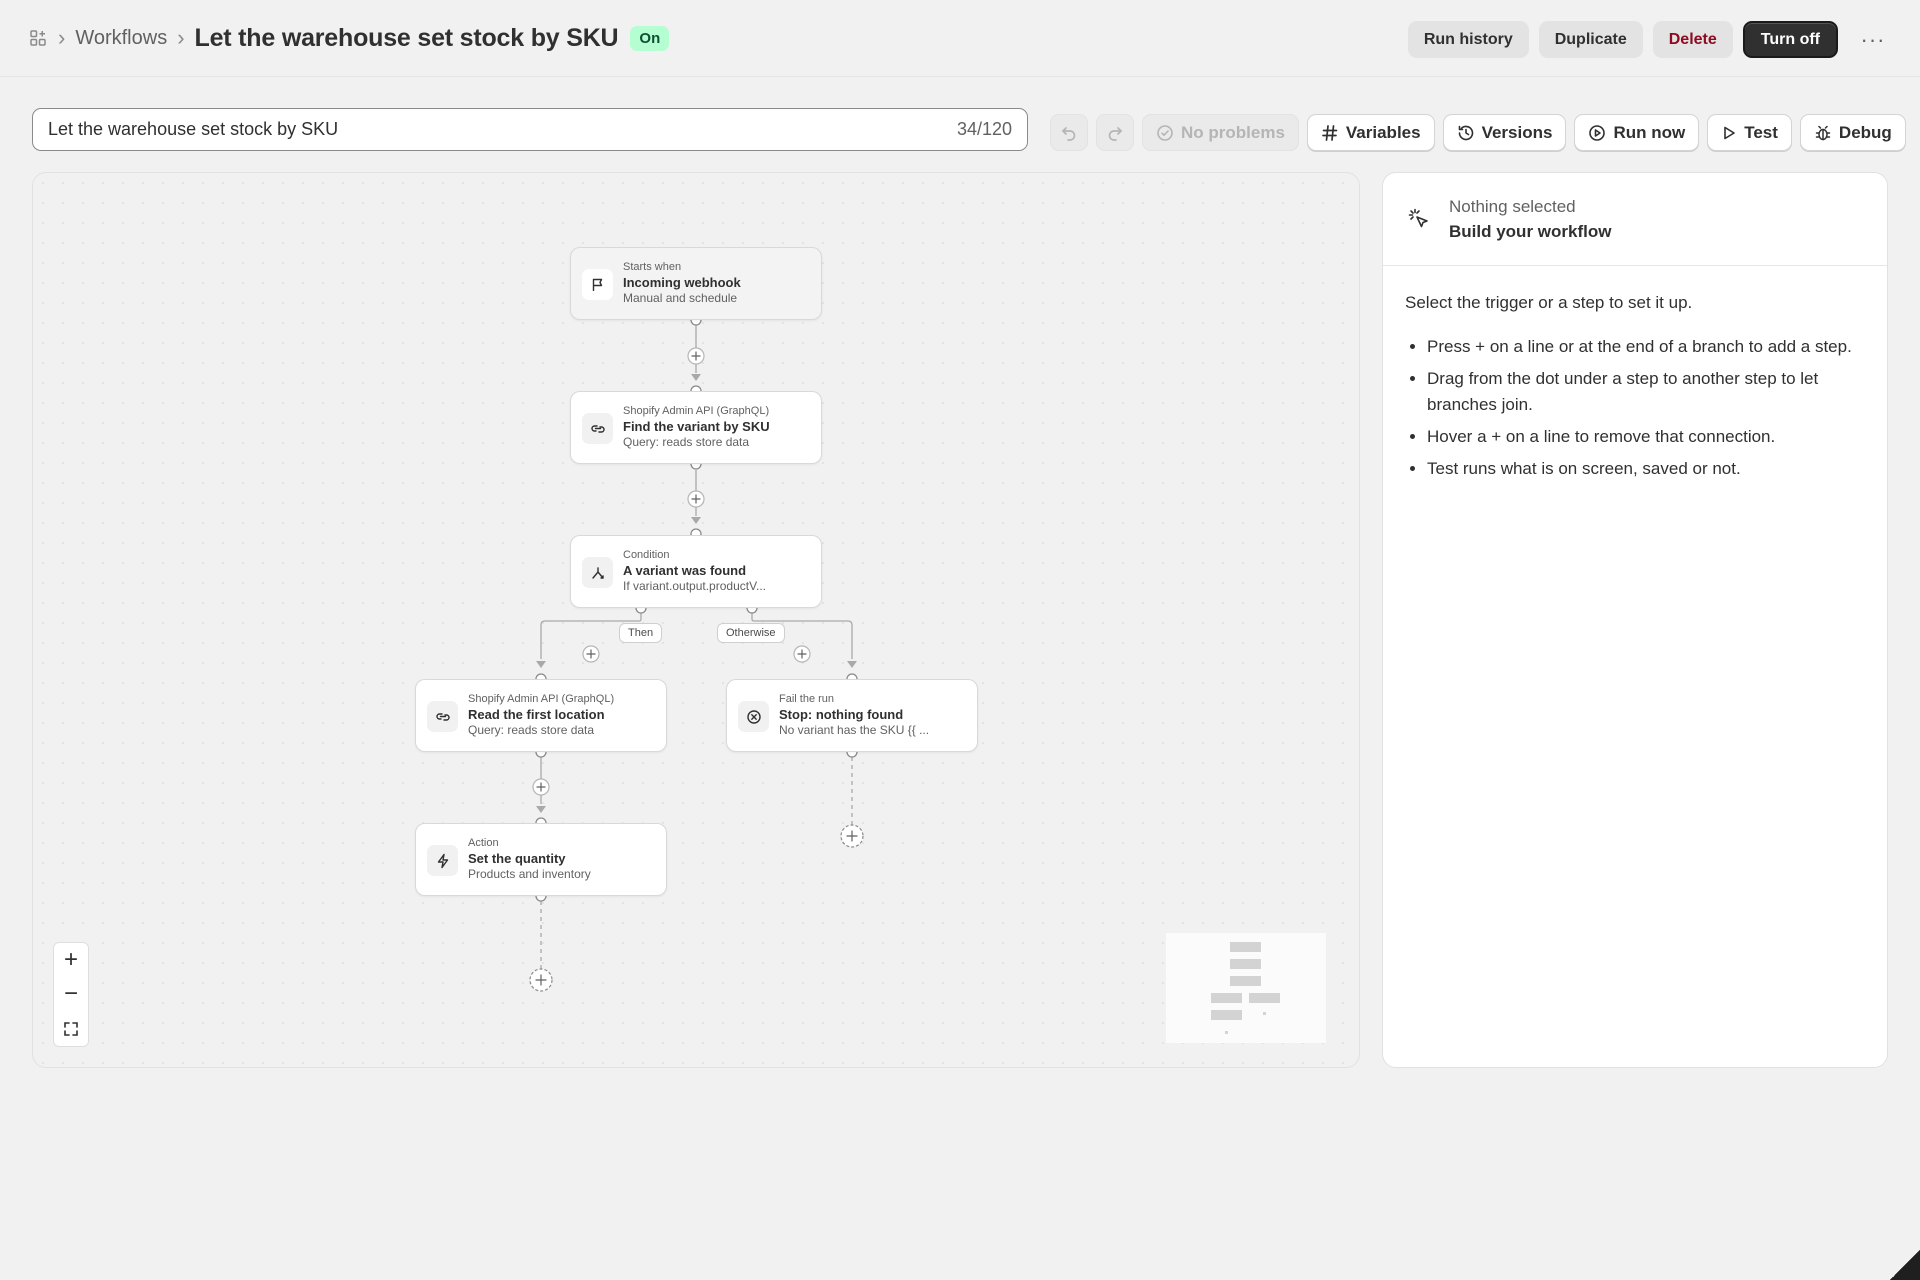 The image size is (1920, 1280). What do you see at coordinates (529, 874) in the screenshot?
I see `node-subtitle: Products and inventory` at bounding box center [529, 874].